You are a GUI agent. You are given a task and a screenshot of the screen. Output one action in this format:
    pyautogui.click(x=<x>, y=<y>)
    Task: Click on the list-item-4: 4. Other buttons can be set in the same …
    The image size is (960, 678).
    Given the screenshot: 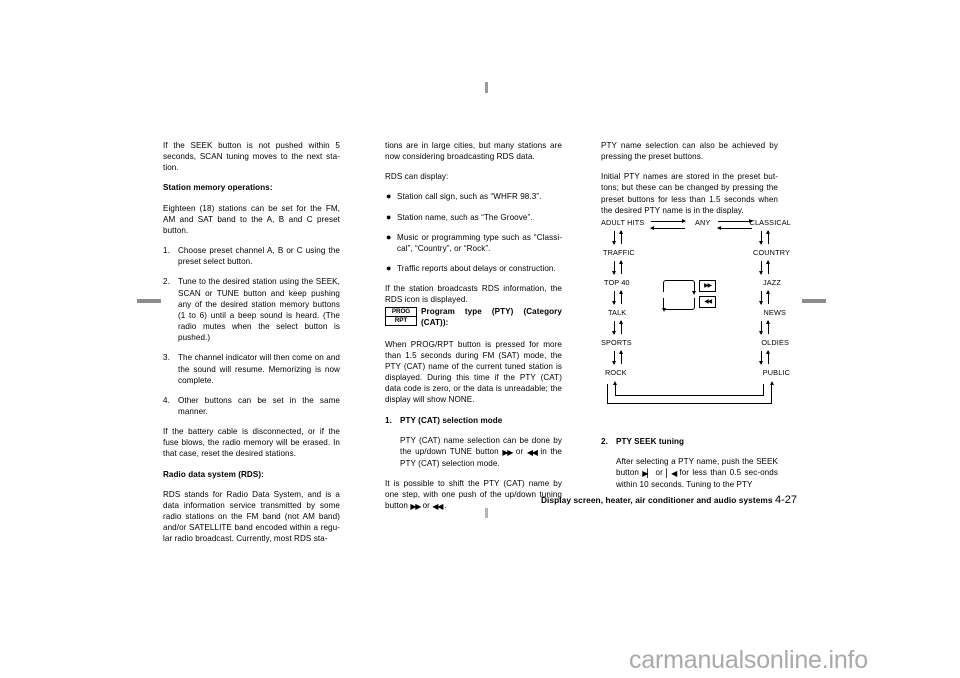 What is the action you would take?
    pyautogui.click(x=251, y=406)
    